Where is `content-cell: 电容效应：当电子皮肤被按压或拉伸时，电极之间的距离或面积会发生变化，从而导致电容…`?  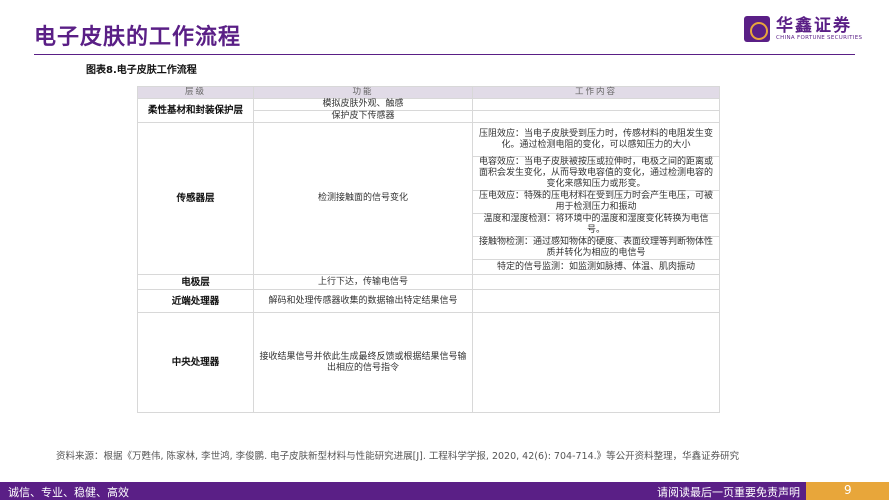
content-cell: 电容效应：当电子皮肤被按压或拉伸时，电极之间的距离或面积会发生变化，从而导致电容… is located at coordinates (596, 173).